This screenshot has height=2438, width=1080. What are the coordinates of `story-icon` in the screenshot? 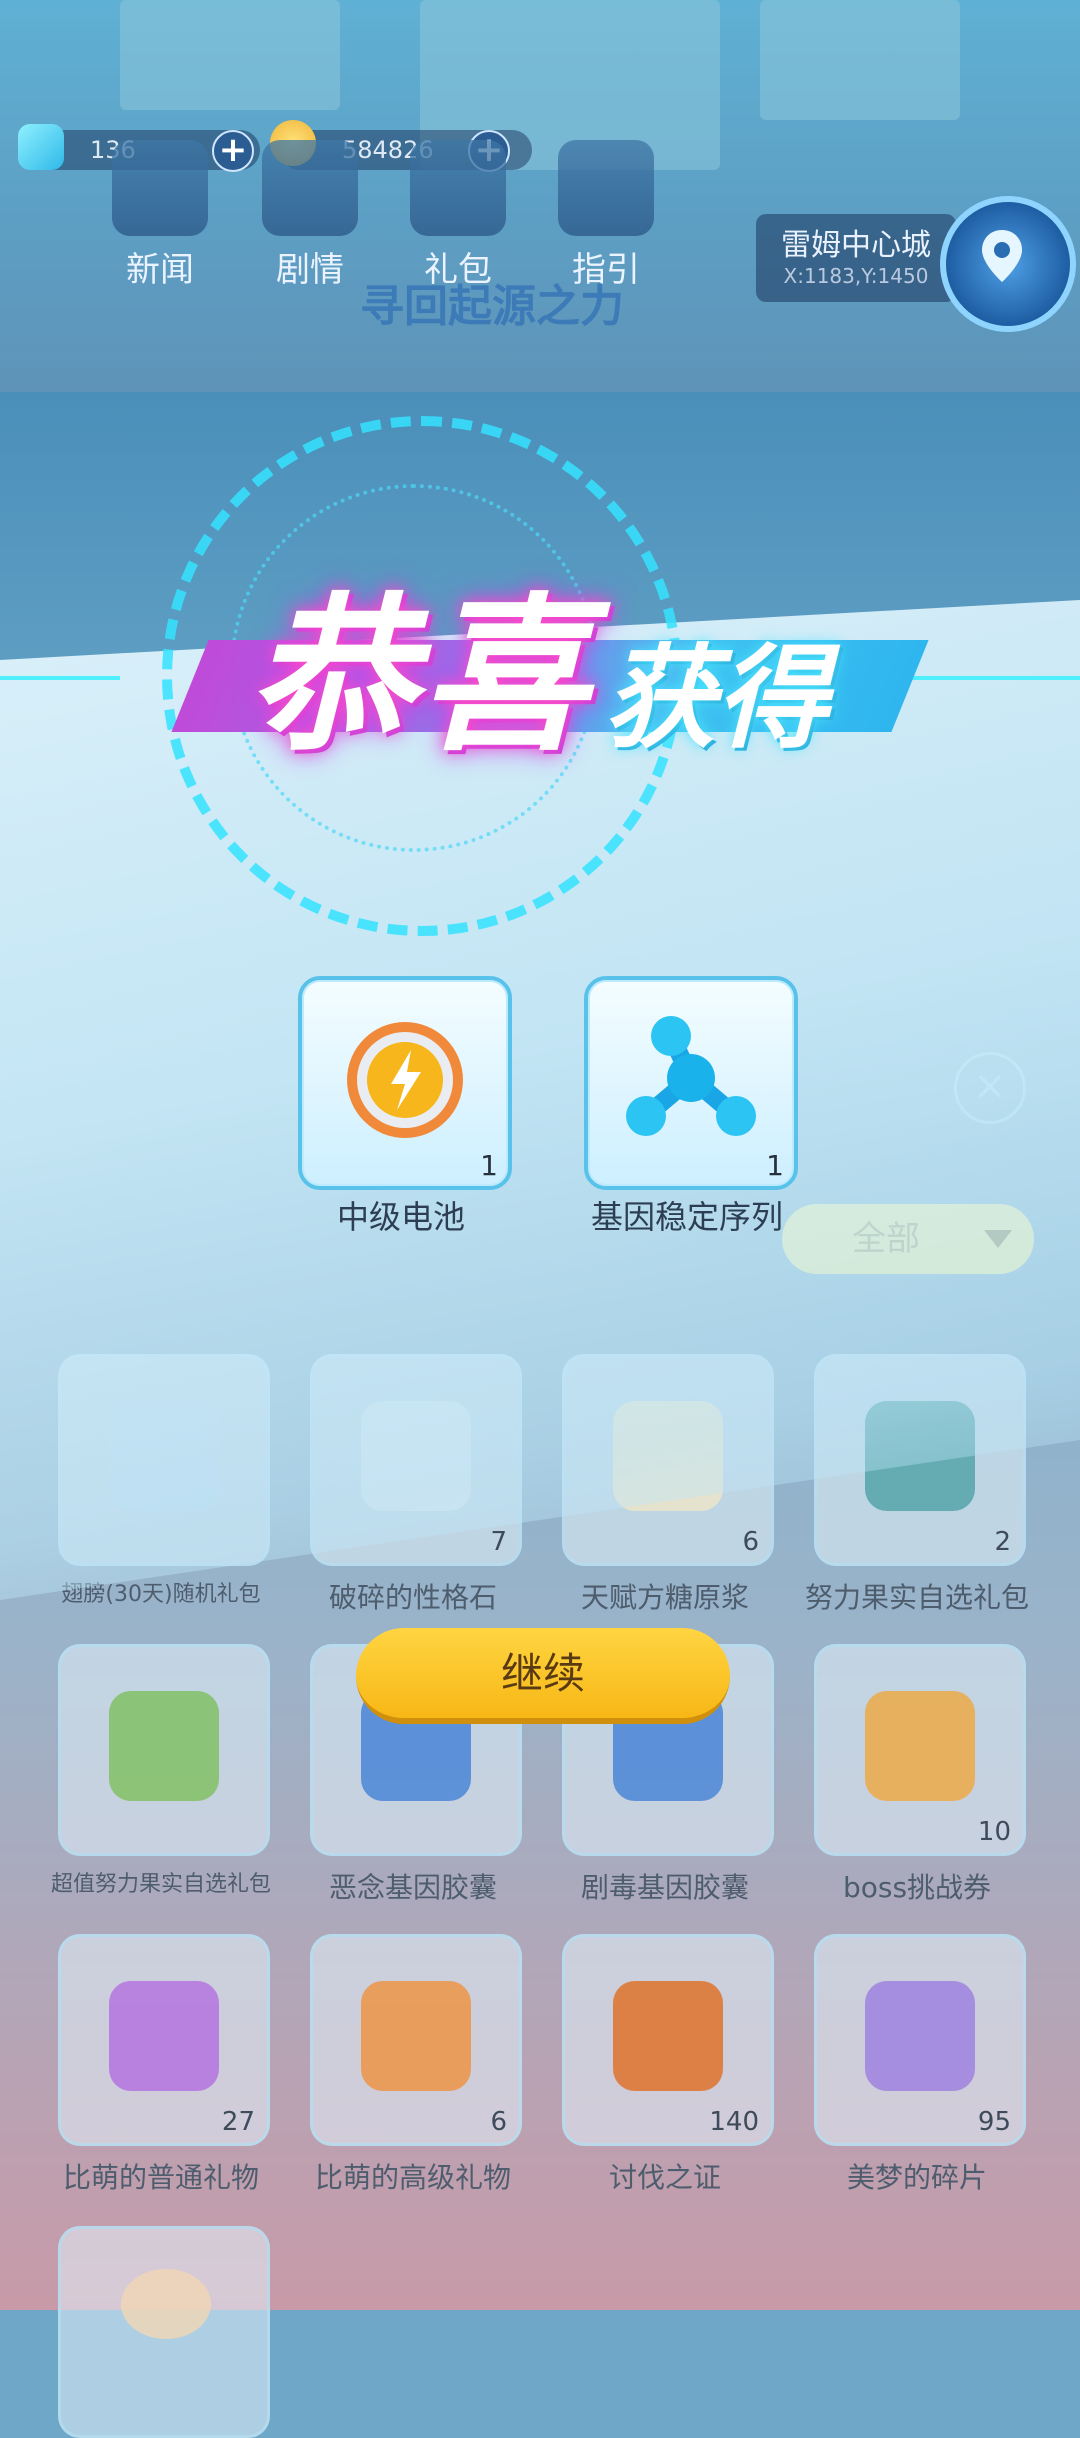 It's located at (310, 188).